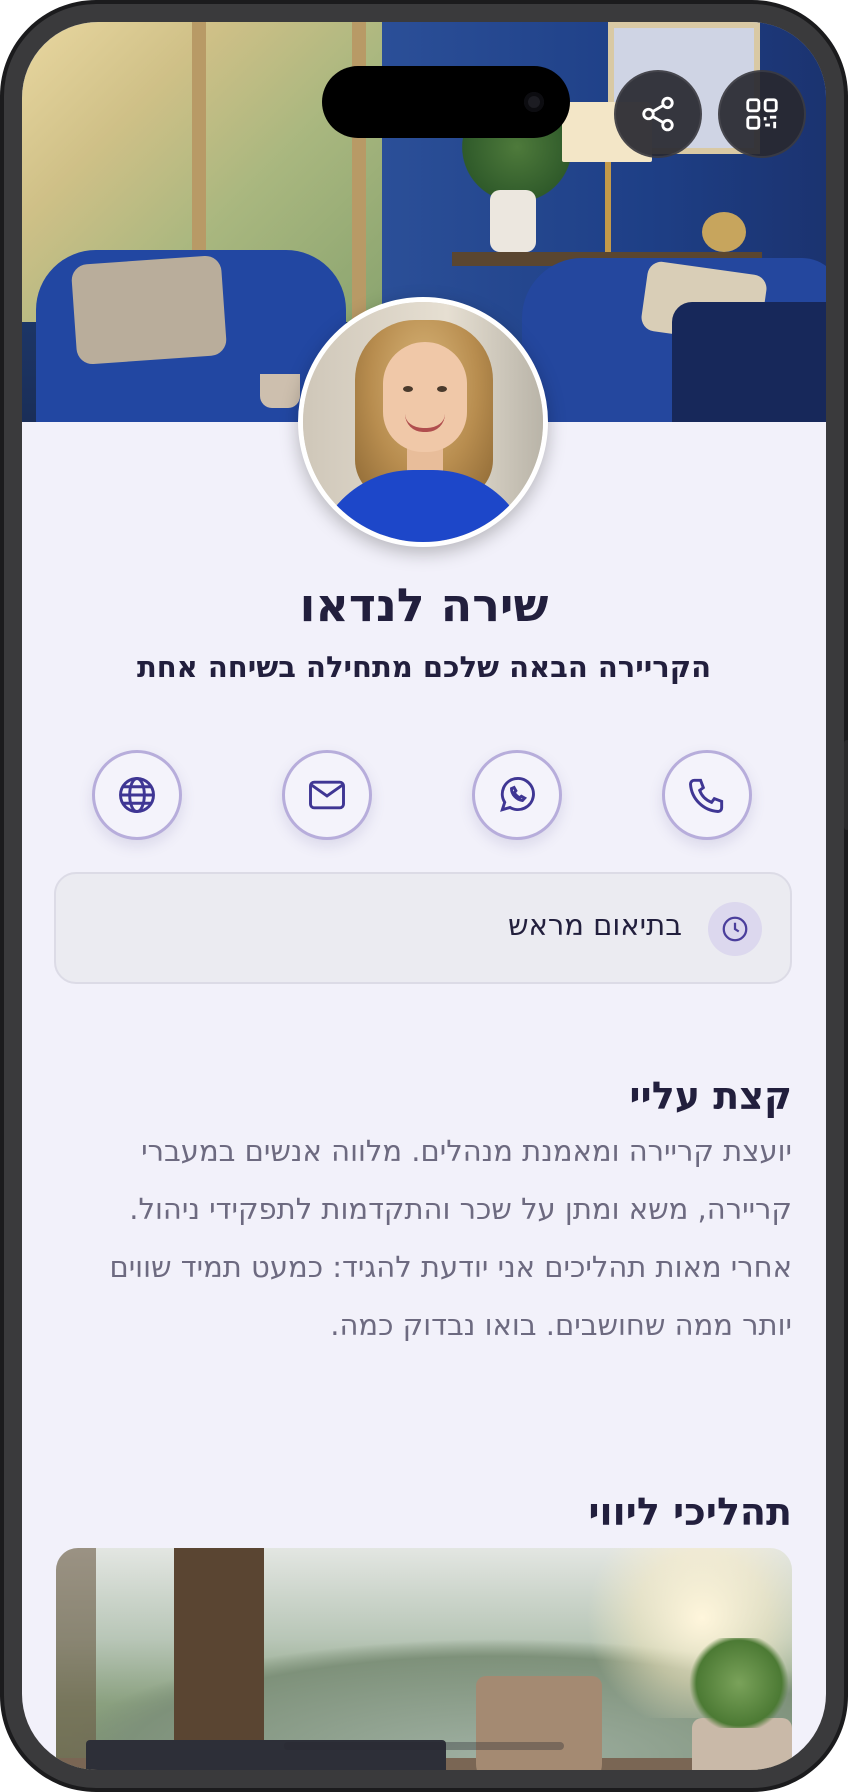 Image resolution: width=848 pixels, height=1792 pixels. Describe the element at coordinates (423, 928) in the screenshot. I see `hours-card: בתיאום מראש` at that location.